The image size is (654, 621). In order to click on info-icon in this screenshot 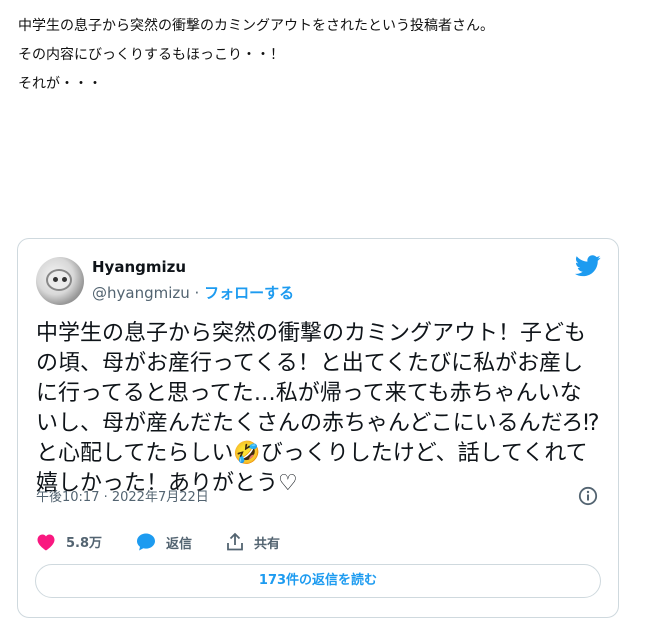, I will do `click(588, 496)`.